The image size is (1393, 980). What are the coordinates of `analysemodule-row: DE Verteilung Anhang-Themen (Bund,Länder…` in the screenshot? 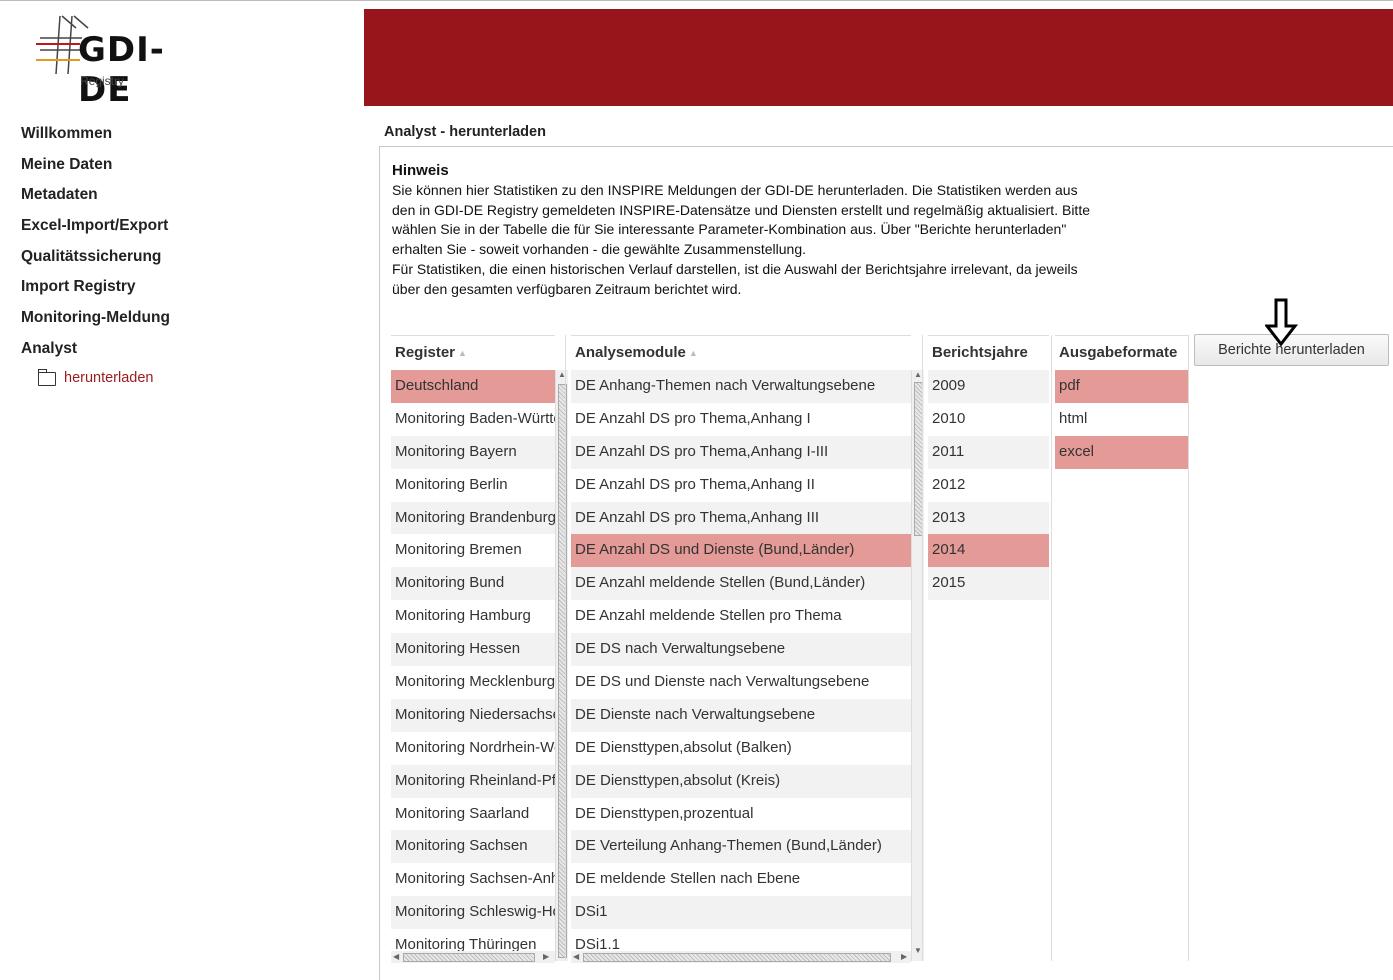 It's located at (741, 847).